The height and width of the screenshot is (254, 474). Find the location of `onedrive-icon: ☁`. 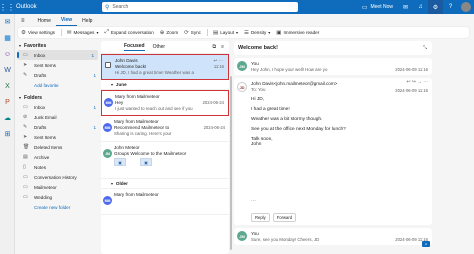

onedrive-icon: ☁ is located at coordinates (7, 118).